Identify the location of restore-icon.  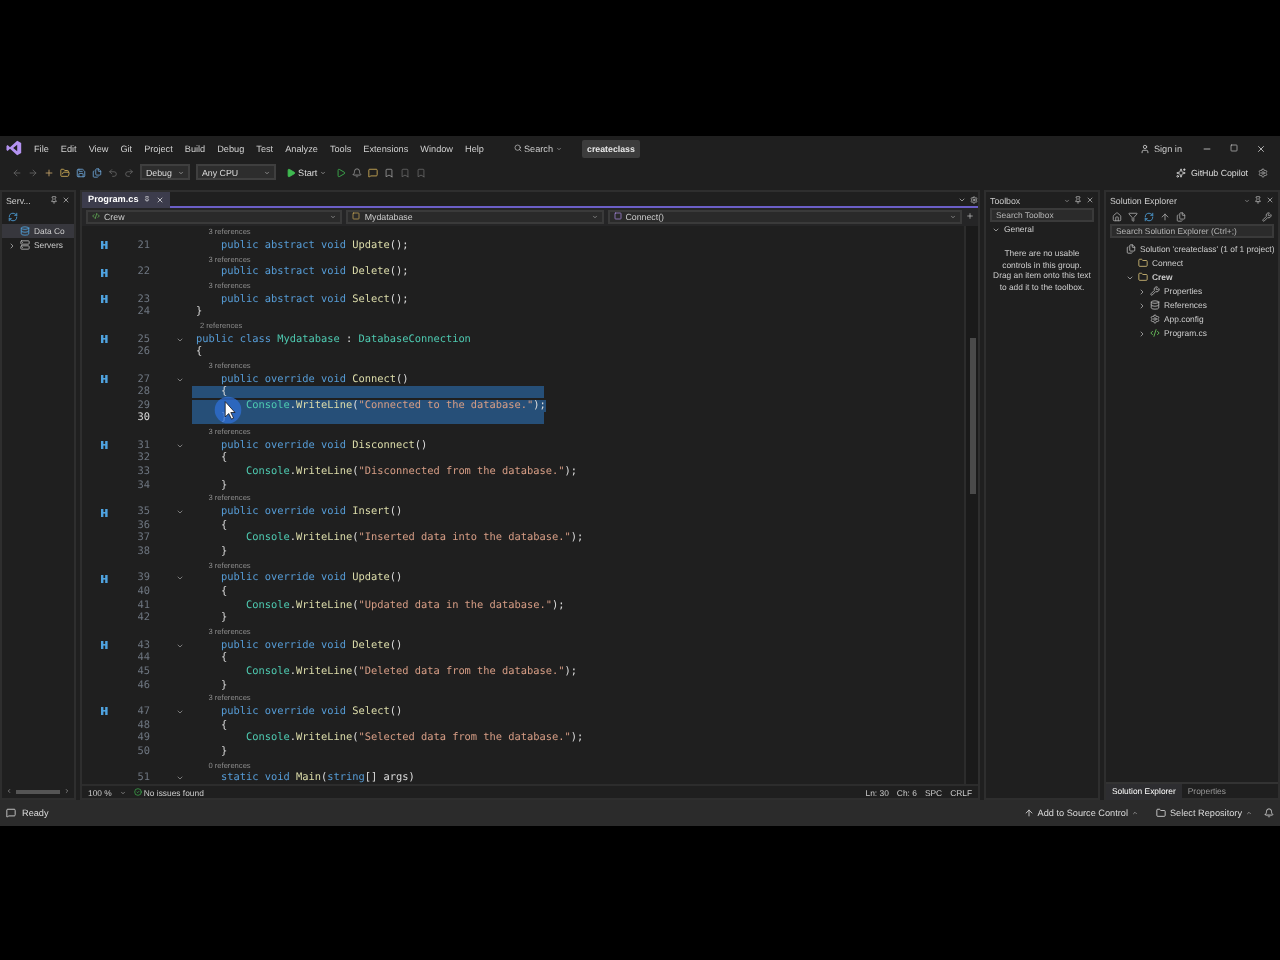
(1234, 147).